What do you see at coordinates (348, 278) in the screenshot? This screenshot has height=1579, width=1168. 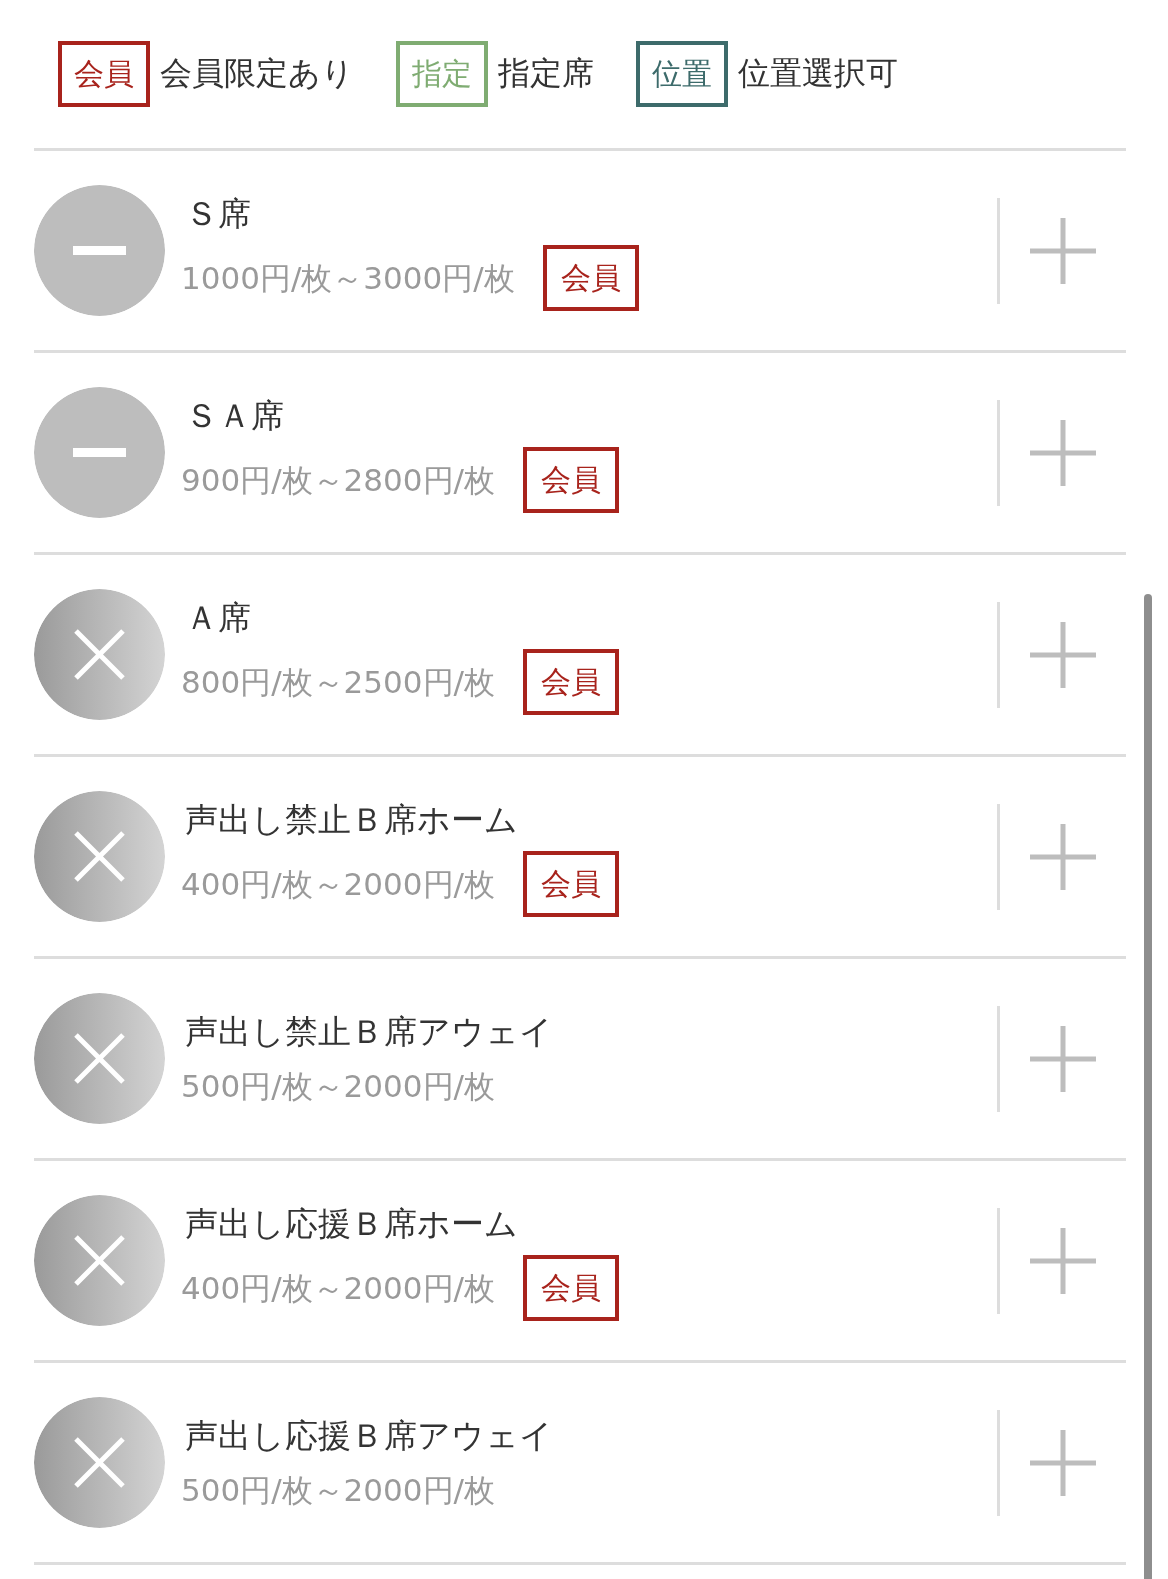 I see `seat-price: 1000円/枚～3000円/枚` at bounding box center [348, 278].